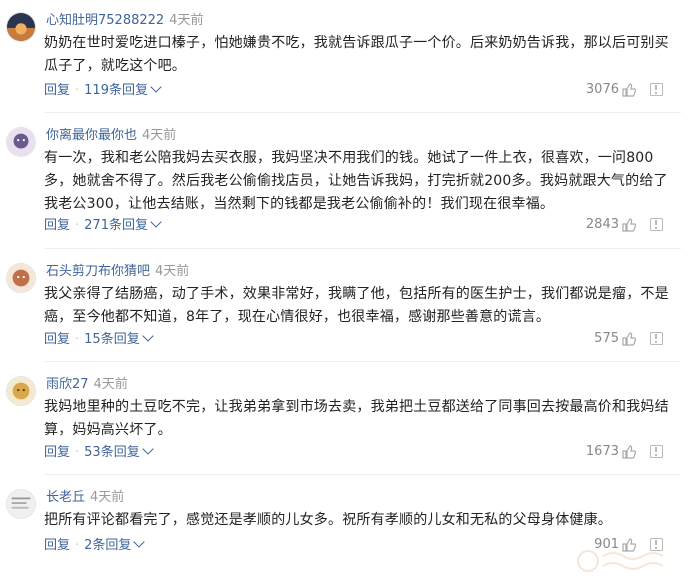 The image size is (693, 580). I want to click on comment-actions: 回复 · 53条回复, so click(99, 452).